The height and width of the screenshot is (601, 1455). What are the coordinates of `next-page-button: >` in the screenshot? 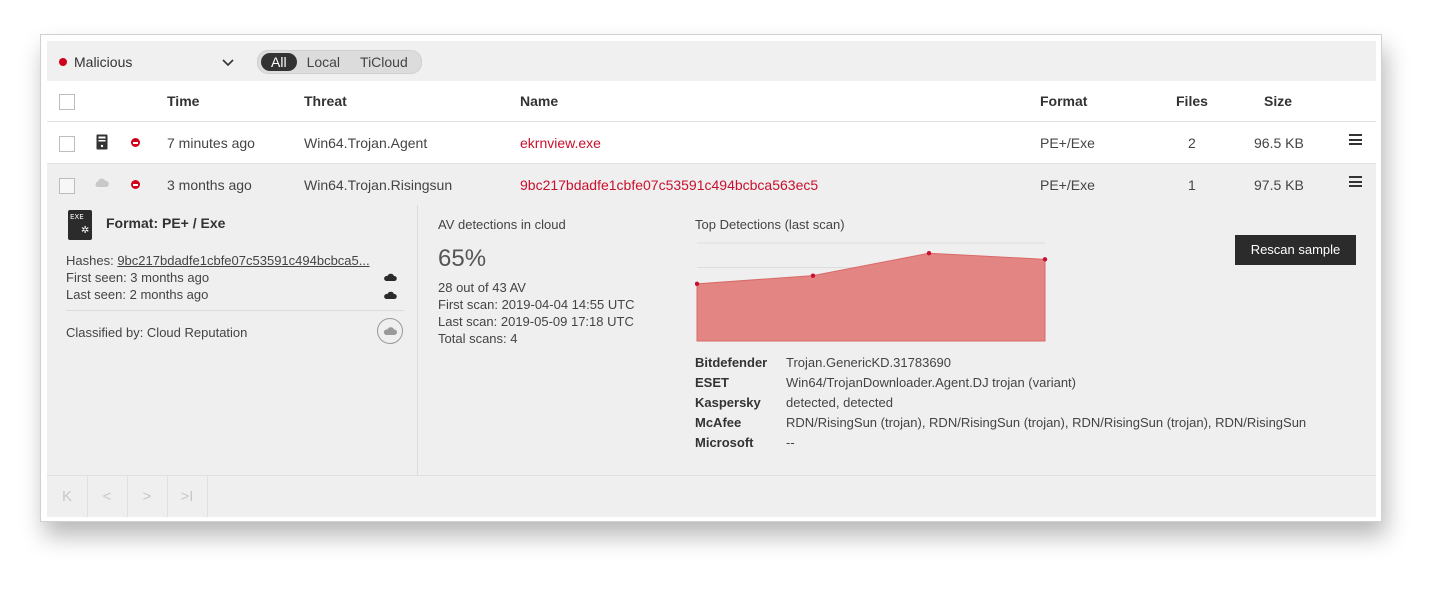 It's located at (147, 496).